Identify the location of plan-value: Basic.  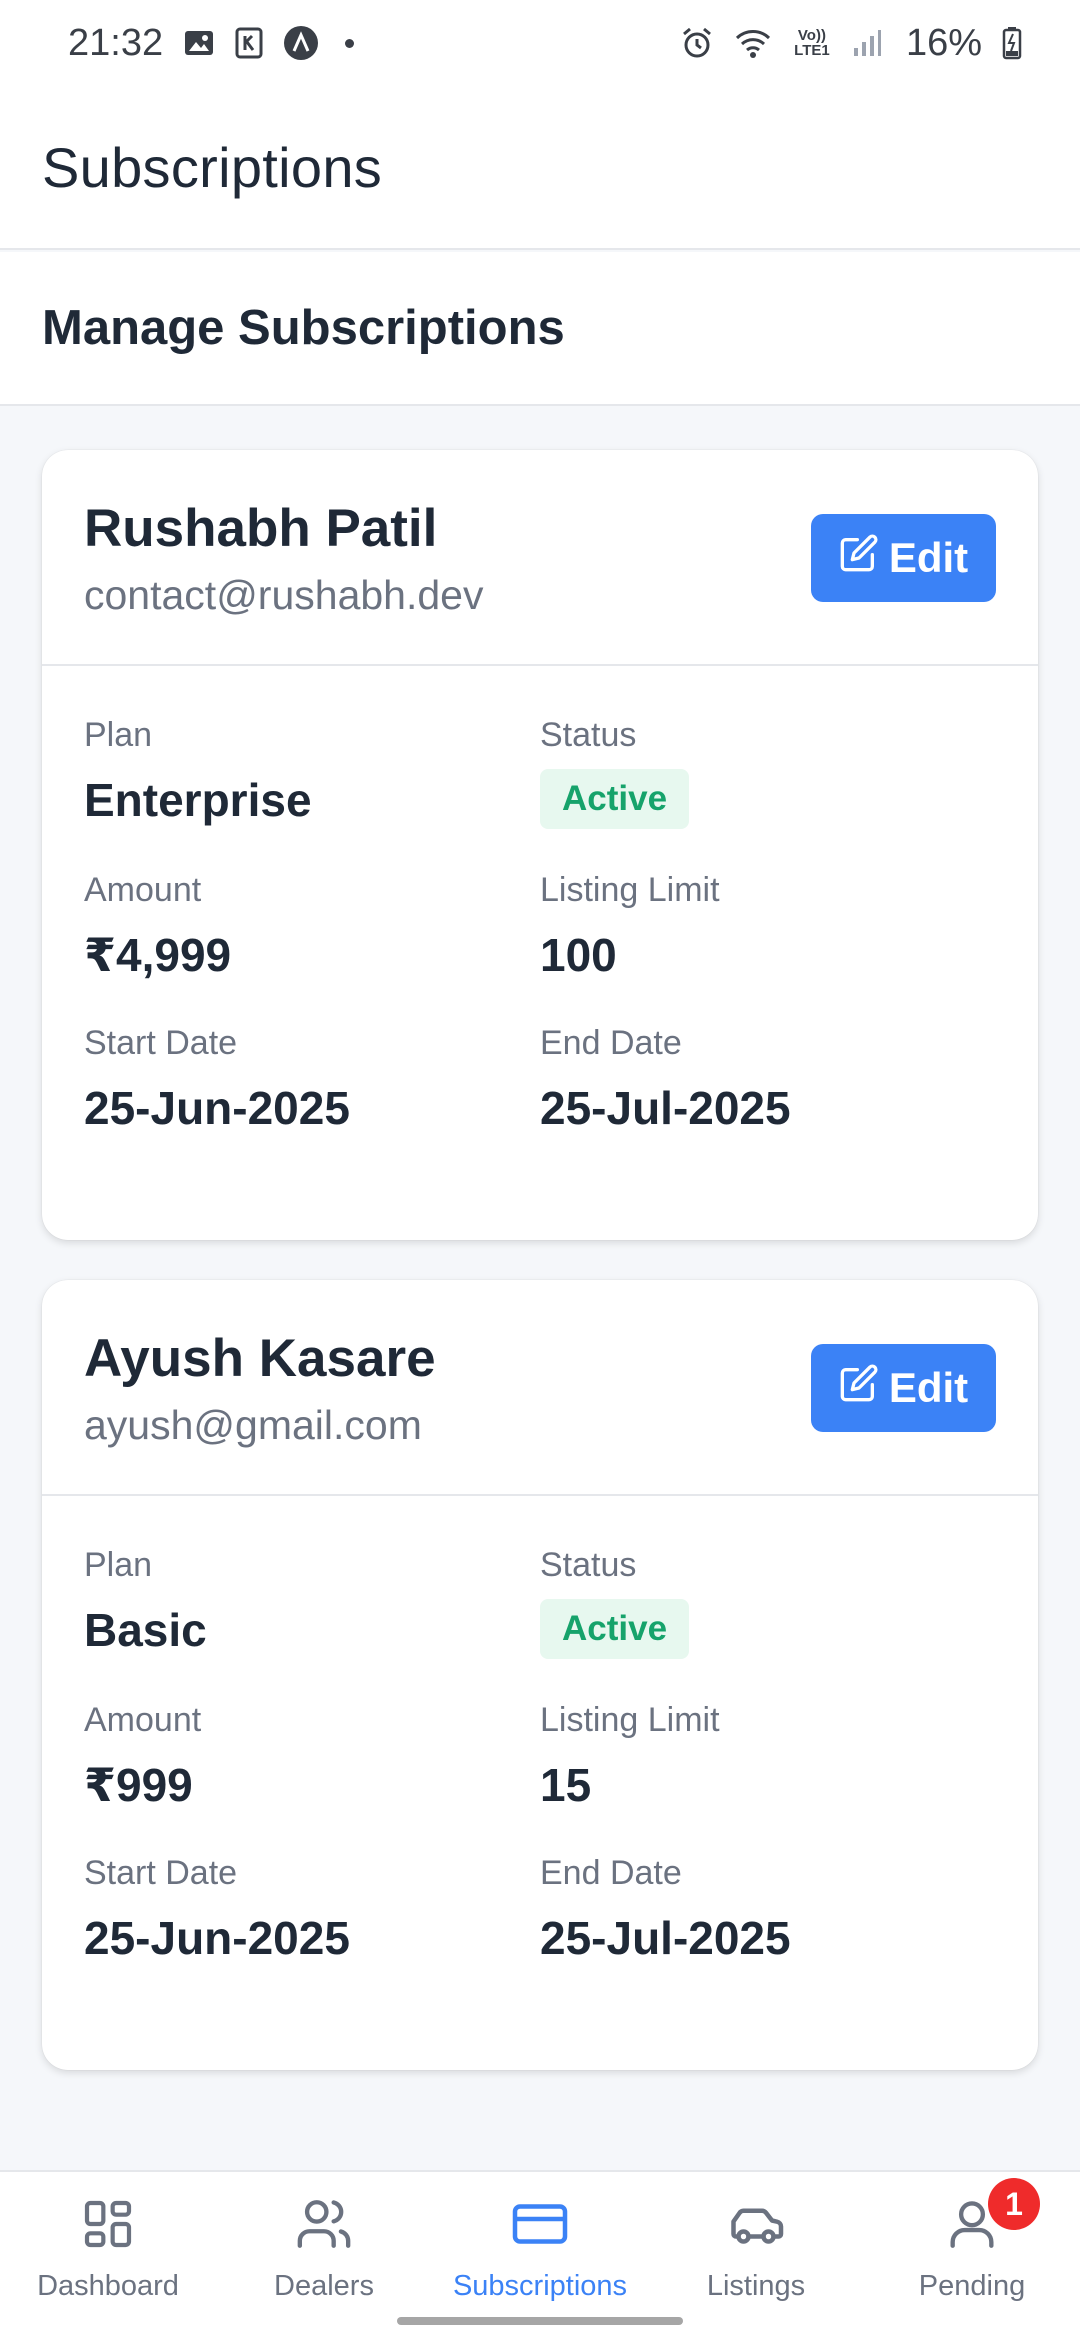
(145, 1630).